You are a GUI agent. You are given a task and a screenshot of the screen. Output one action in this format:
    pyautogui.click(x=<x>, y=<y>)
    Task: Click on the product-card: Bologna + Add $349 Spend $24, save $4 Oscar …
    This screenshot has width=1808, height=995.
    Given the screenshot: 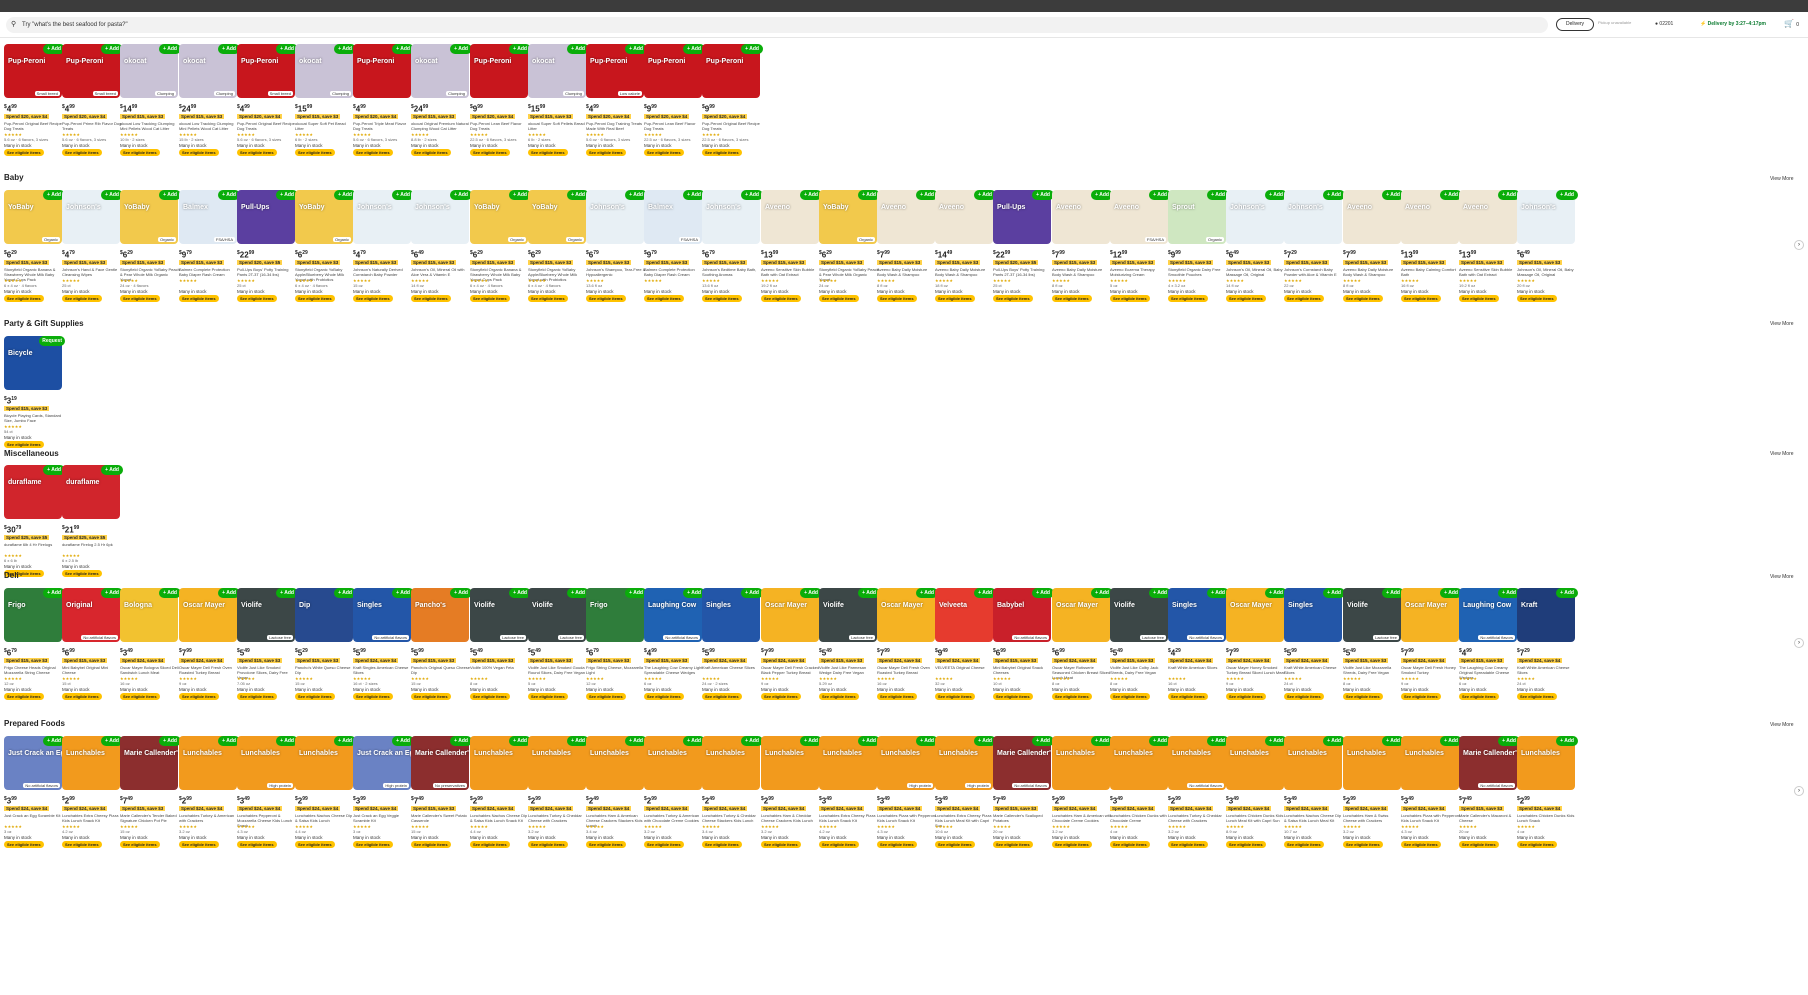 What is the action you would take?
    pyautogui.click(x=149, y=658)
    